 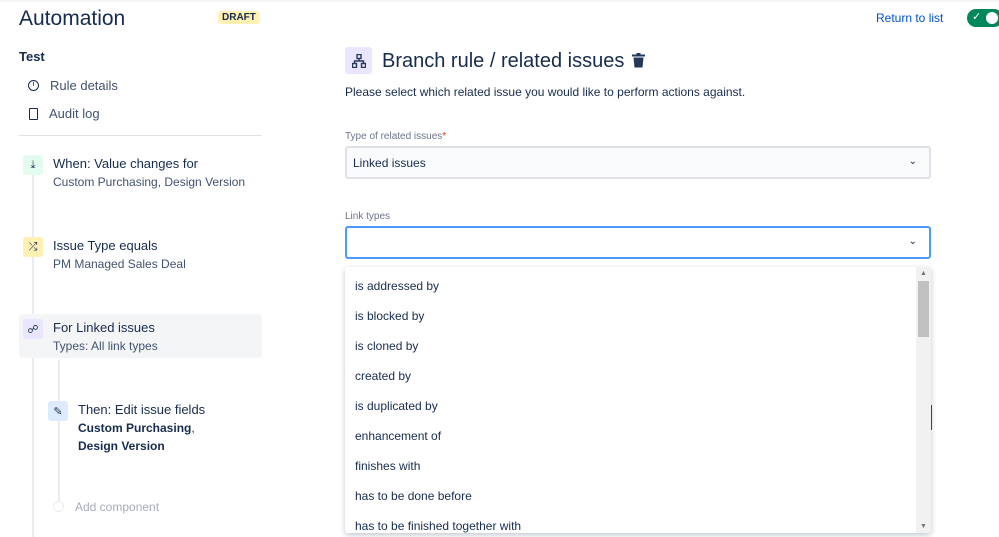 I want to click on nav-label: Audit log, so click(x=74, y=113).